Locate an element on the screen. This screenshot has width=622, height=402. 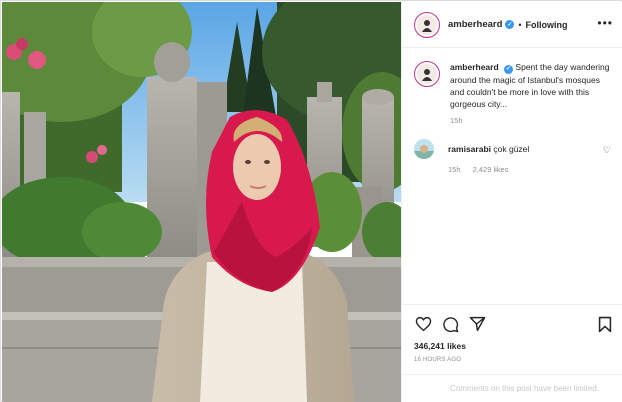
commenter-photo-icon is located at coordinates (424, 148).